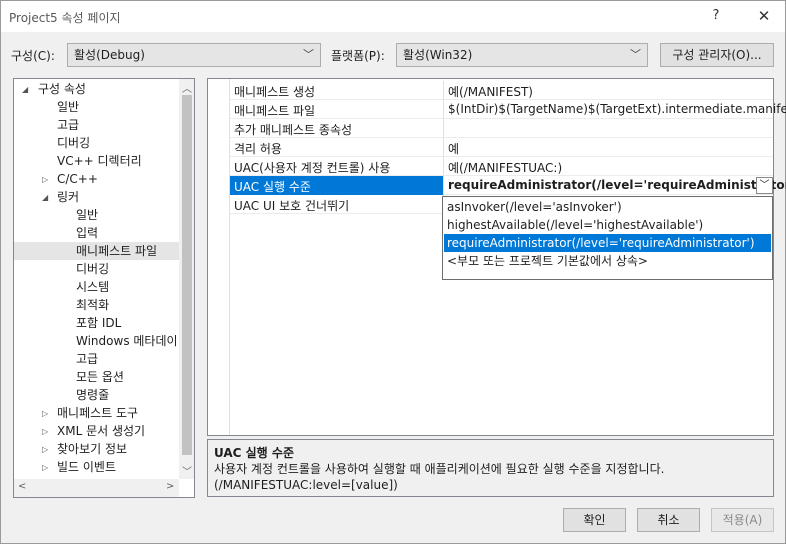  What do you see at coordinates (275, 92) in the screenshot?
I see `property-name: 매니페스트 생성` at bounding box center [275, 92].